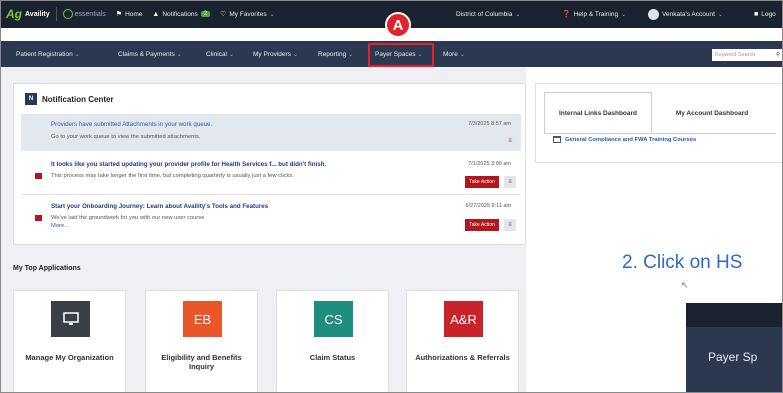 Image resolution: width=783 pixels, height=393 pixels. What do you see at coordinates (67, 14) in the screenshot?
I see `essentials-icon` at bounding box center [67, 14].